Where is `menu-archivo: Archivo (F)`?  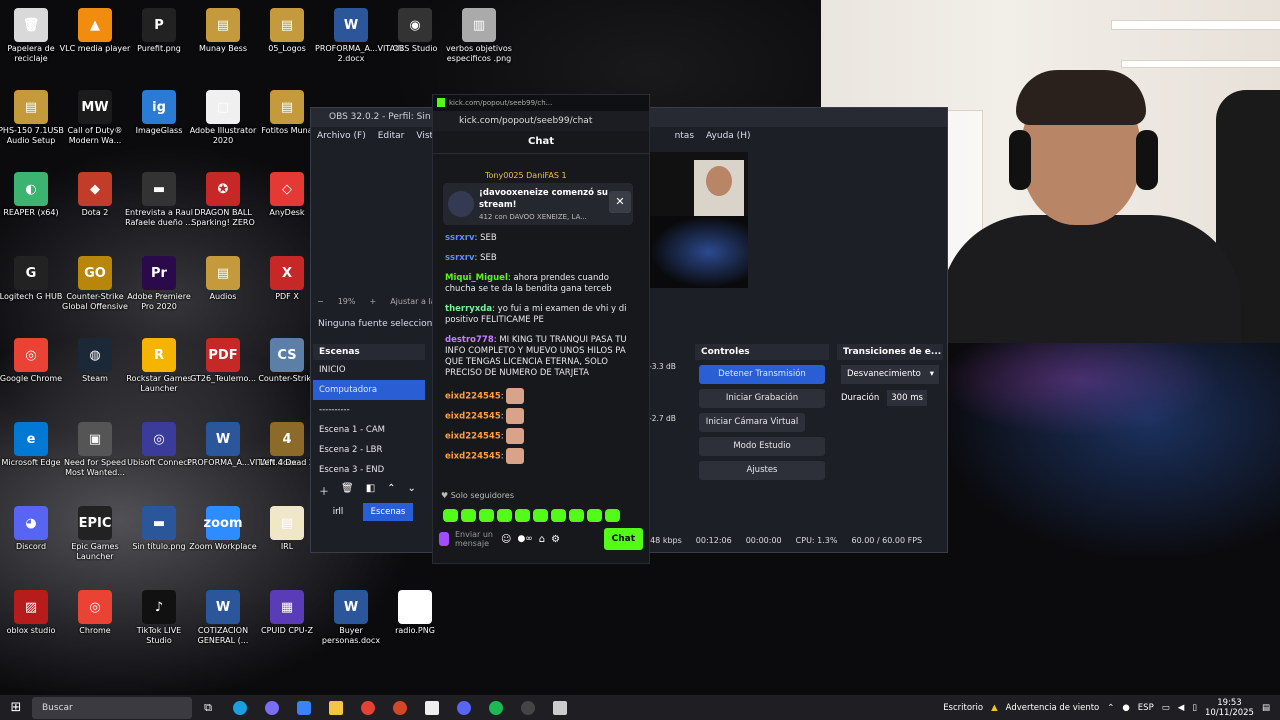 menu-archivo: Archivo (F) is located at coordinates (341, 136).